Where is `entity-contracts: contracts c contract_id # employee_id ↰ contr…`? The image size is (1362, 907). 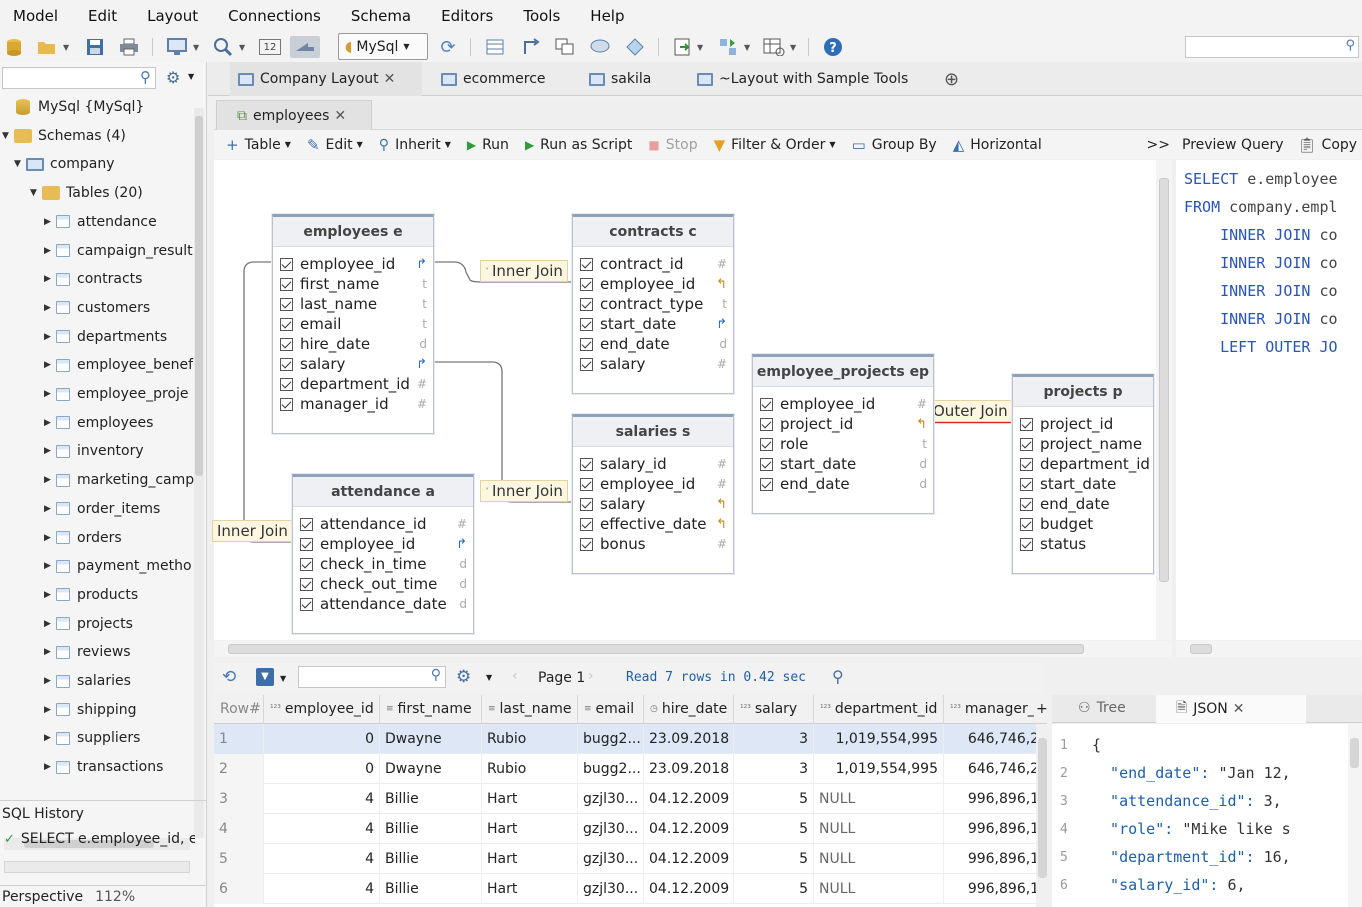 entity-contracts: contracts c contract_id # employee_id ↰ contr… is located at coordinates (653, 304).